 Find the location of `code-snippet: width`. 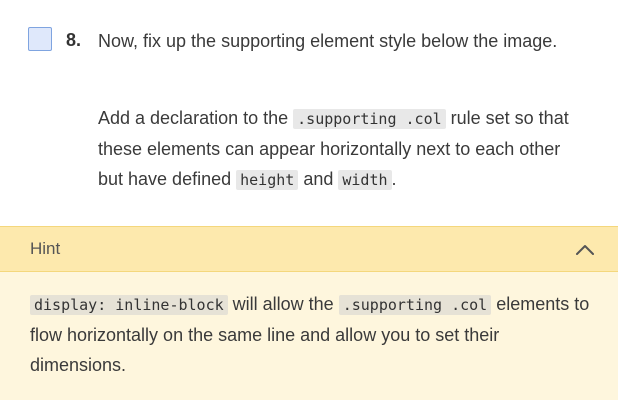

code-snippet: width is located at coordinates (365, 180).